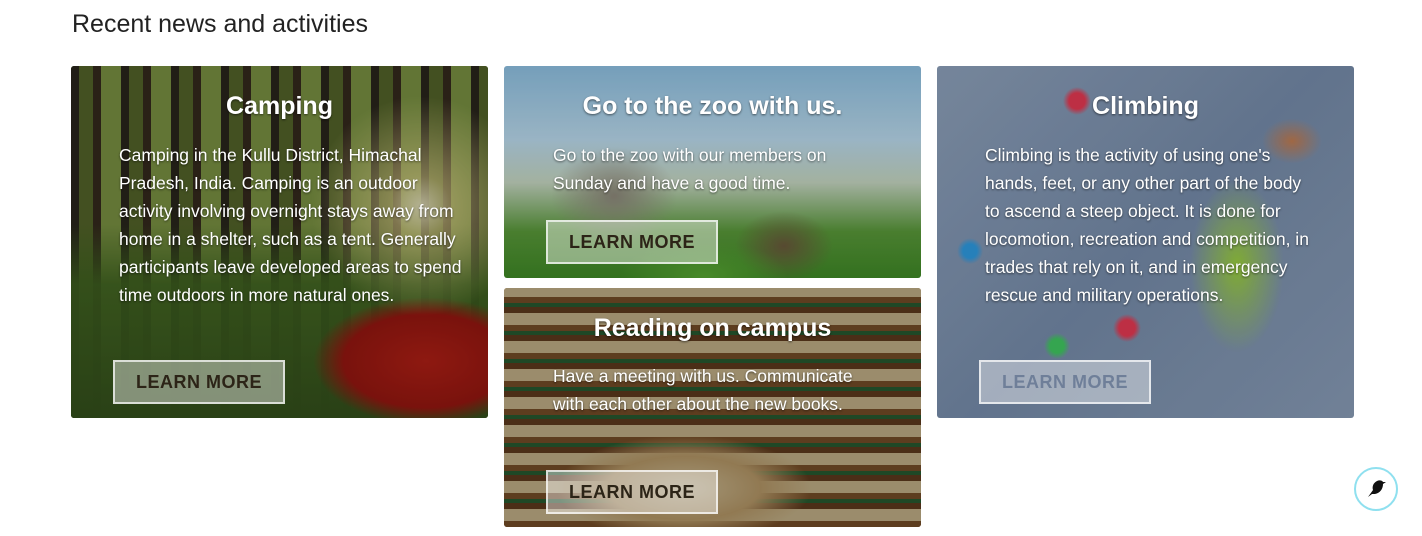  Describe the element at coordinates (712, 106) in the screenshot. I see `card-title: Go to the zoo with us.` at that location.